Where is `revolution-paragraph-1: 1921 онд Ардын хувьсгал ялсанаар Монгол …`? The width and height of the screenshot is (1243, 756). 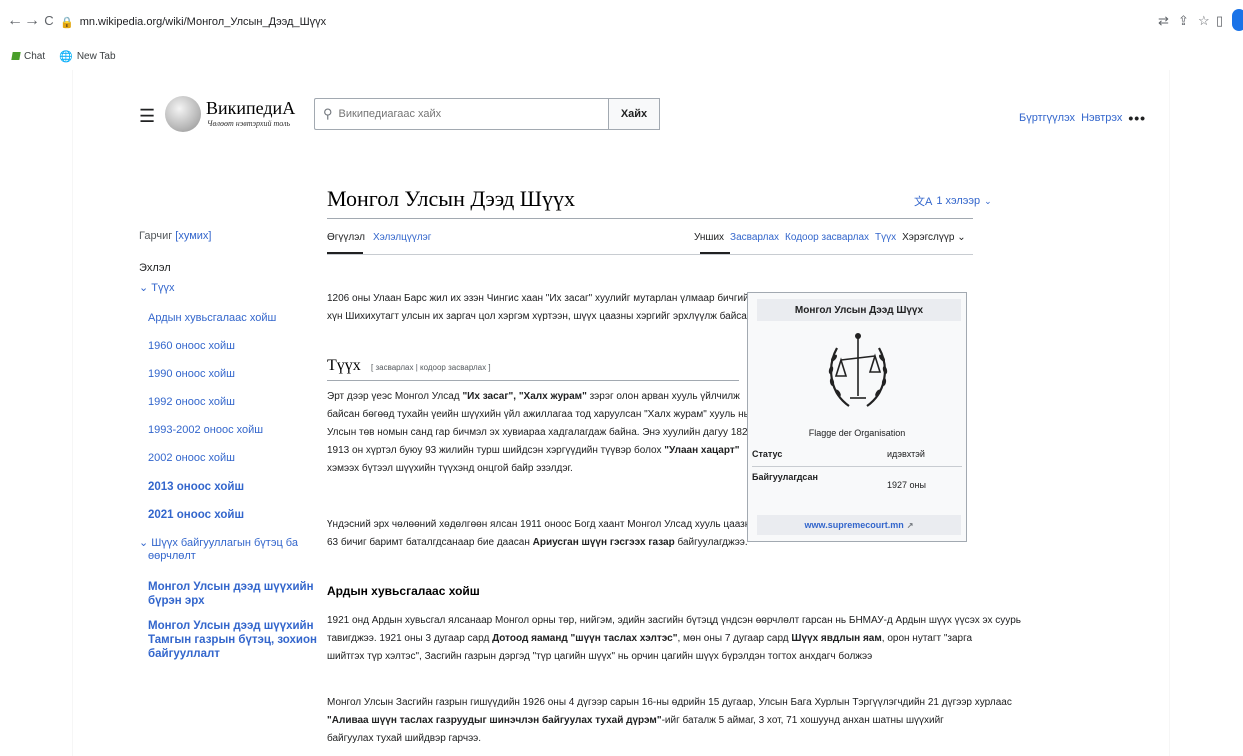
revolution-paragraph-1: 1921 онд Ардын хувьсгал ялсанаар Монгол … is located at coordinates (674, 639).